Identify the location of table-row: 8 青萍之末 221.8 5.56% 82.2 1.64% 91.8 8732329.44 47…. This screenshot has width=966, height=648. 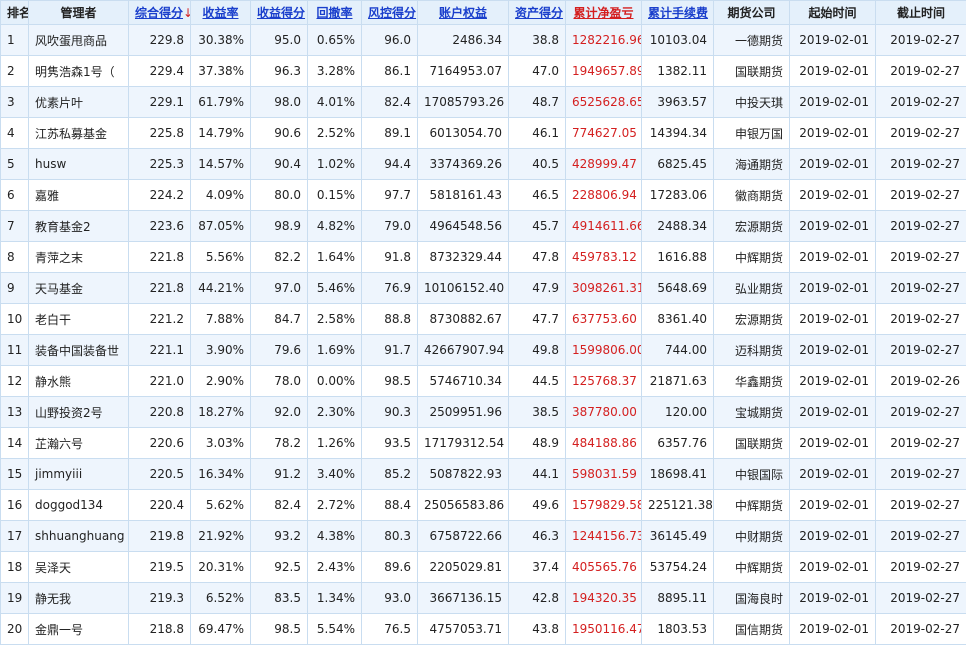
(483, 257).